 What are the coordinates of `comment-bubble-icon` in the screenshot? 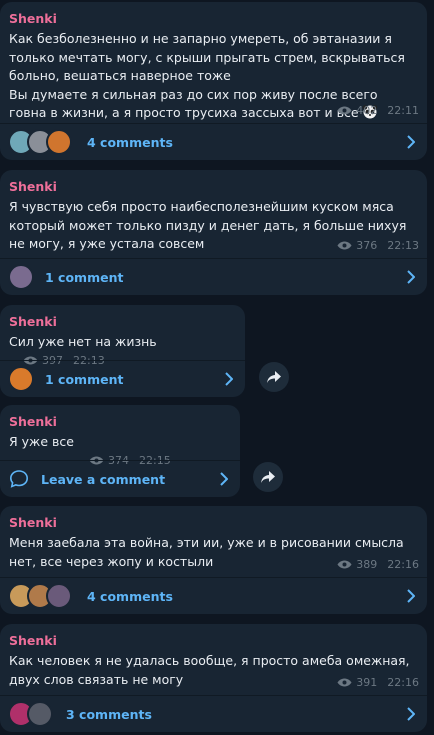 It's located at (19, 479).